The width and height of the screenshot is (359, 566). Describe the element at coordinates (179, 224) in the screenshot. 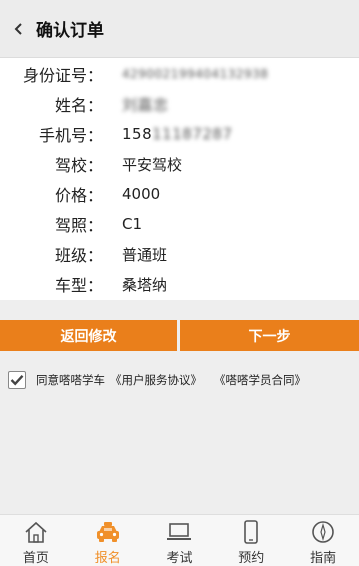

I see `info-row-license: 驾照： C1` at that location.